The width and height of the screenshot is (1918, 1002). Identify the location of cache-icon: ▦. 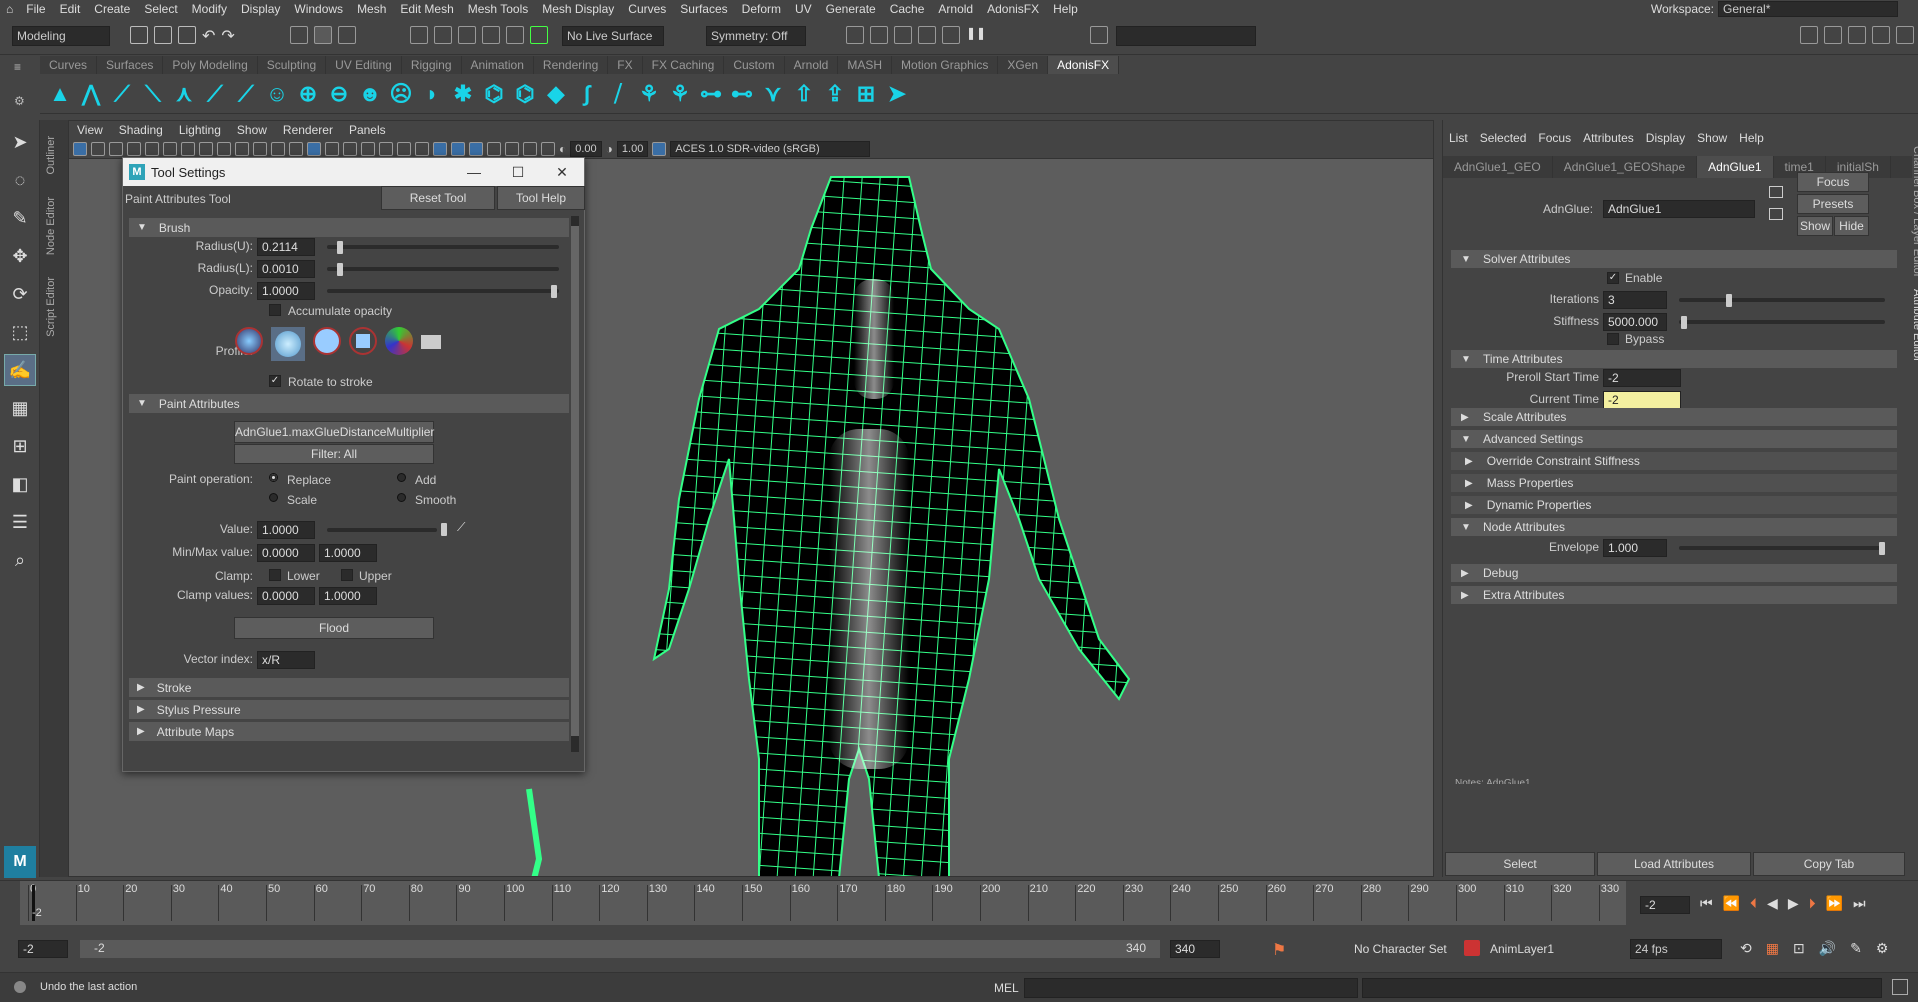
(1772, 948).